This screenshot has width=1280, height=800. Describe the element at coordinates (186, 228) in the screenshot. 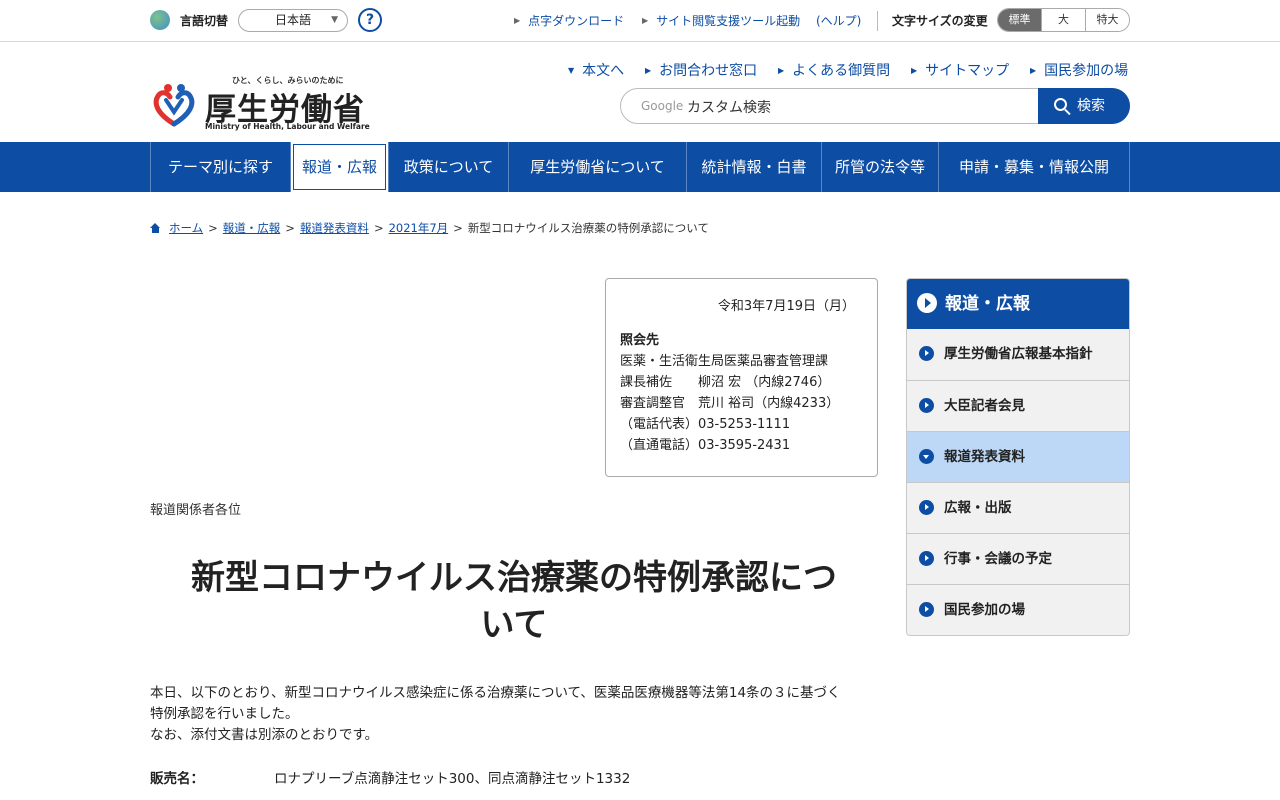

I see `breadcrumb-home: ホーム` at that location.